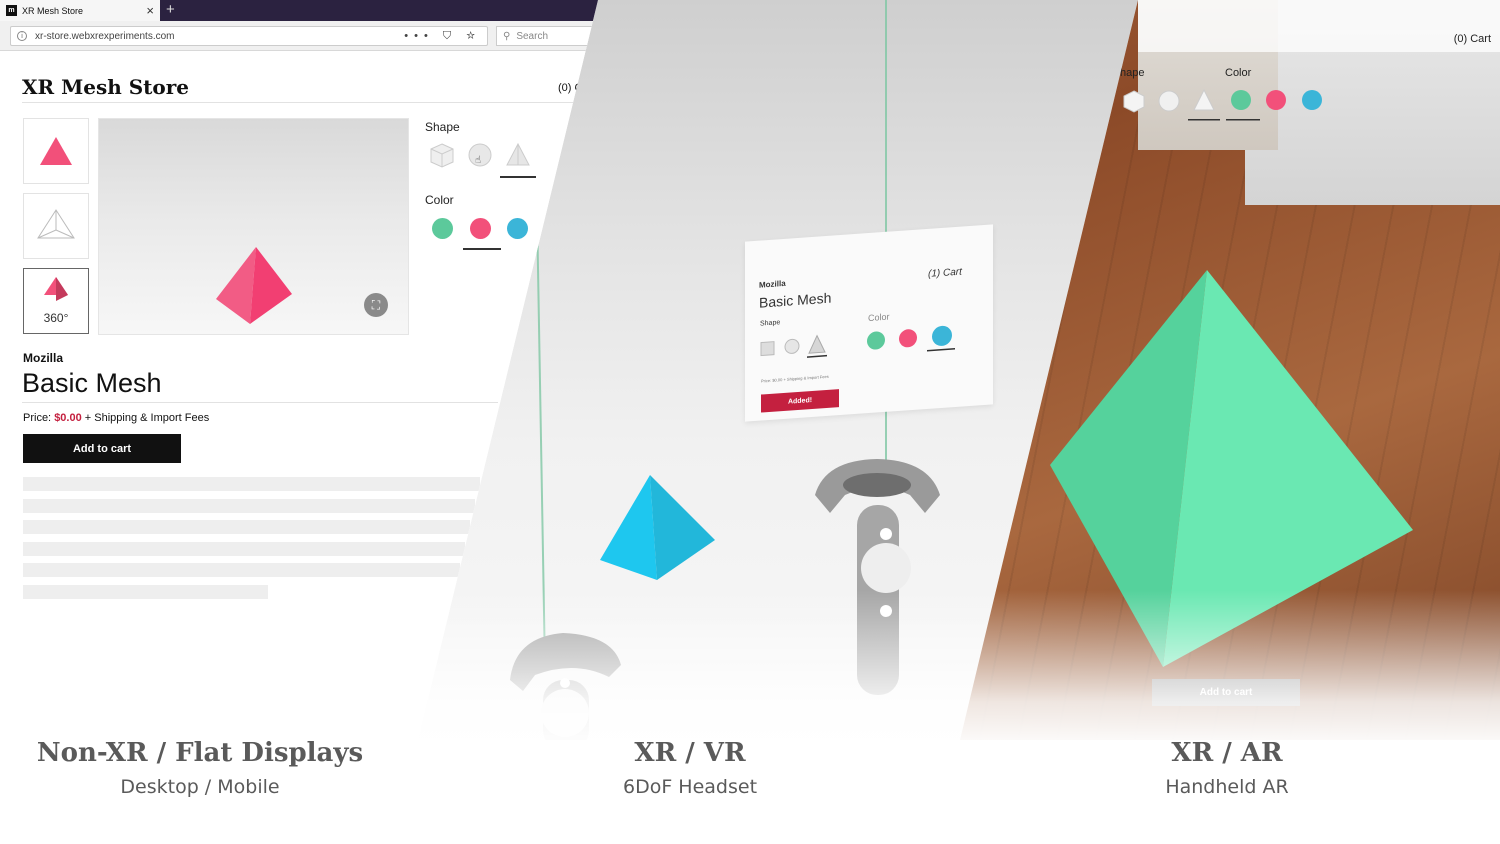 The width and height of the screenshot is (1500, 844). Describe the element at coordinates (482, 249) in the screenshot. I see `color-selected-indicator` at that location.